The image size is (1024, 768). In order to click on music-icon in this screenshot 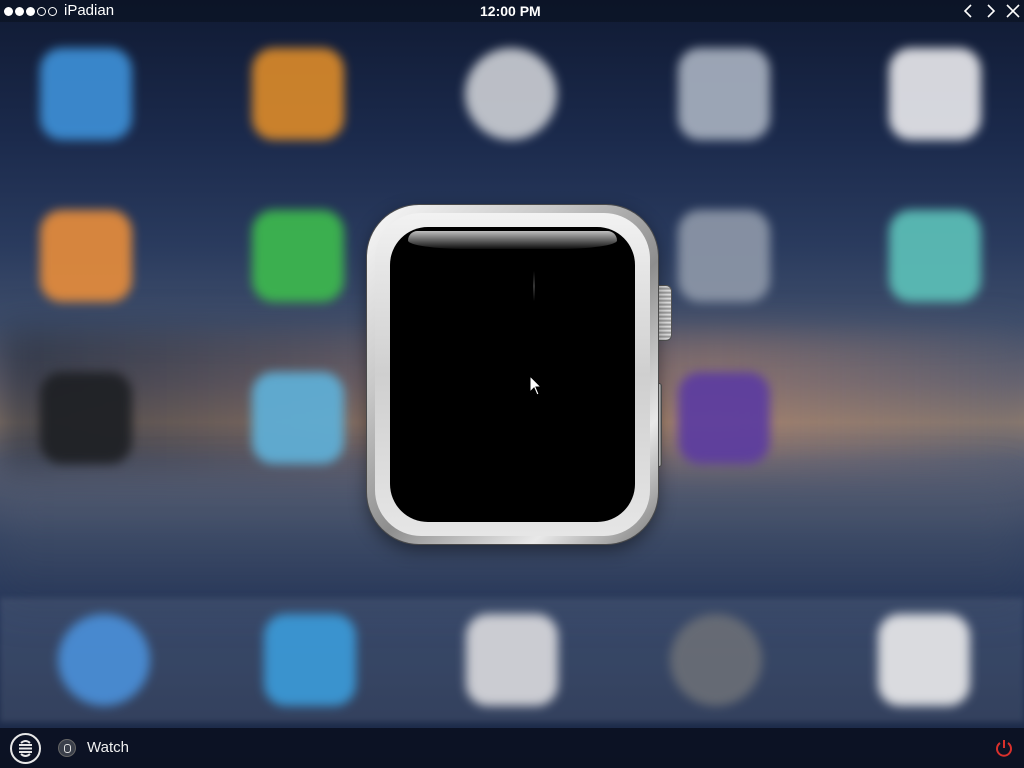, I will do `click(716, 660)`.